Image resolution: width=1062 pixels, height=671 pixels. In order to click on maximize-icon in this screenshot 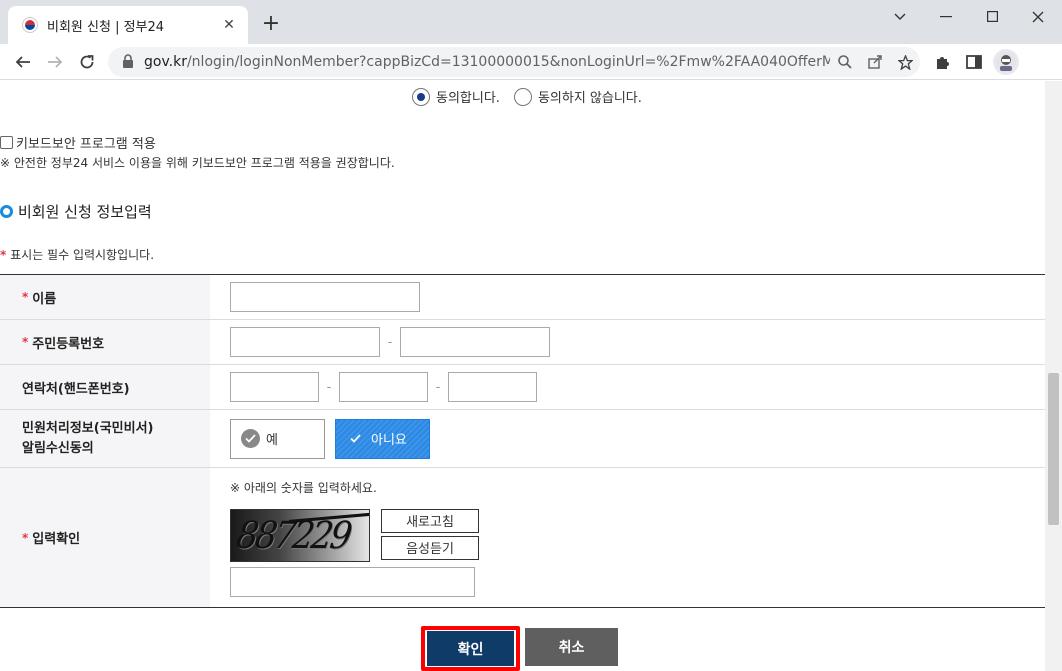, I will do `click(992, 16)`.